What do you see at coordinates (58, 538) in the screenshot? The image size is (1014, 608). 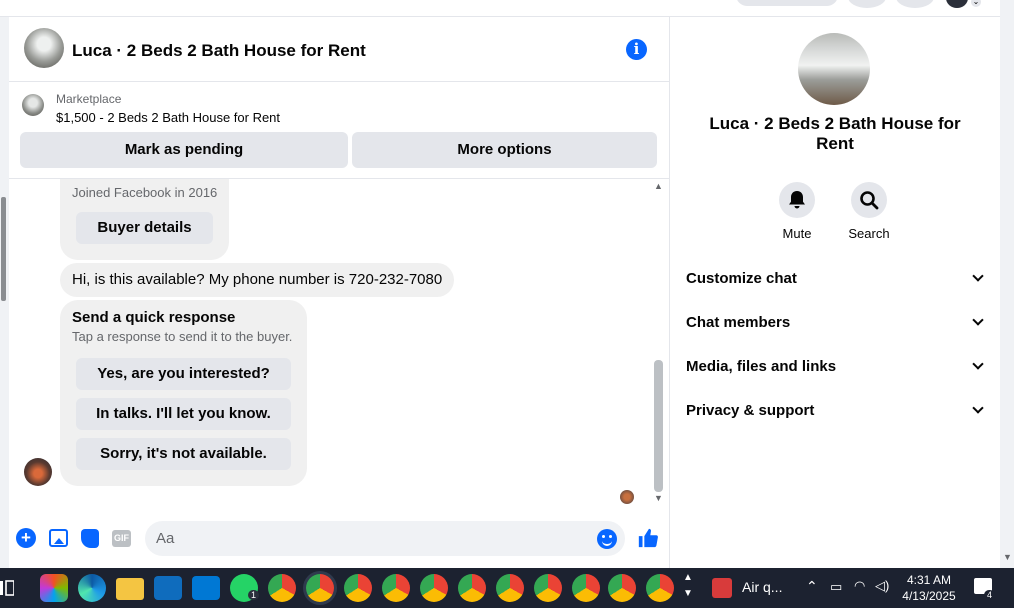 I see `photo-icon` at bounding box center [58, 538].